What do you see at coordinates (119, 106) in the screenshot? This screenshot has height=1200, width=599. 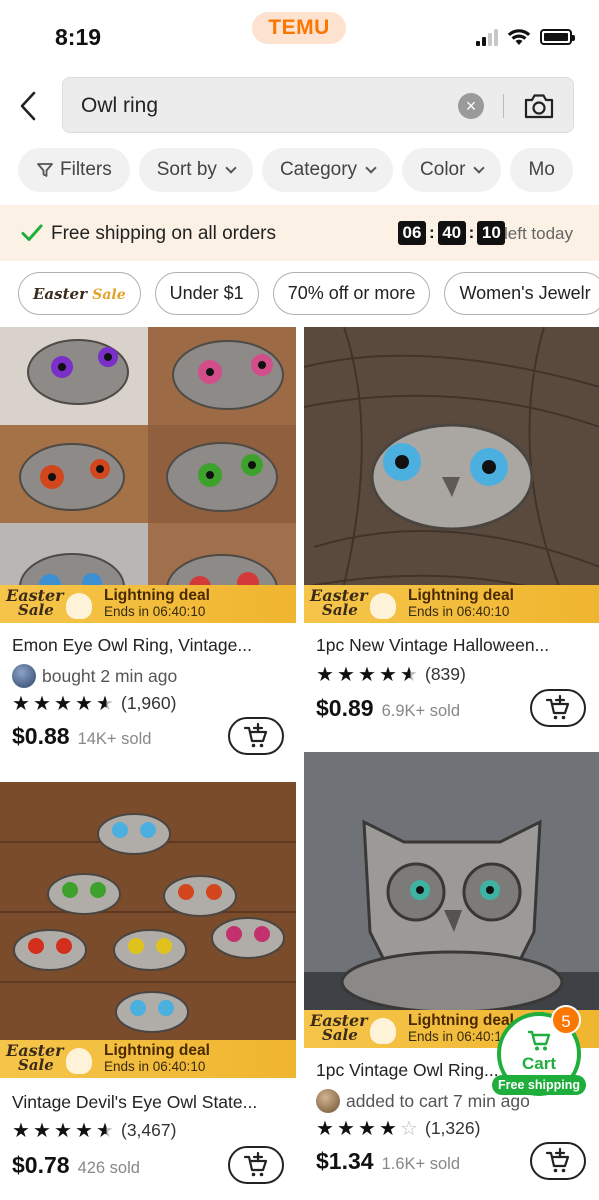 I see `search-query: Owl ring` at bounding box center [119, 106].